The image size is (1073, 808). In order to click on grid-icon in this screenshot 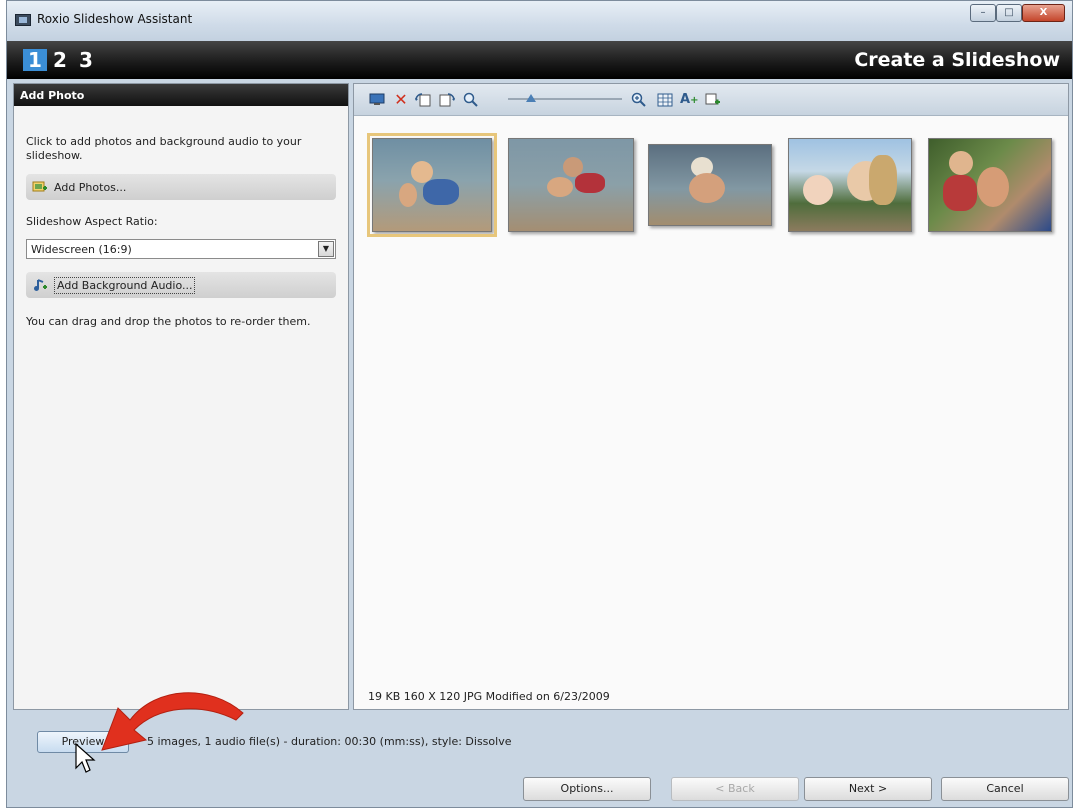, I will do `click(665, 100)`.